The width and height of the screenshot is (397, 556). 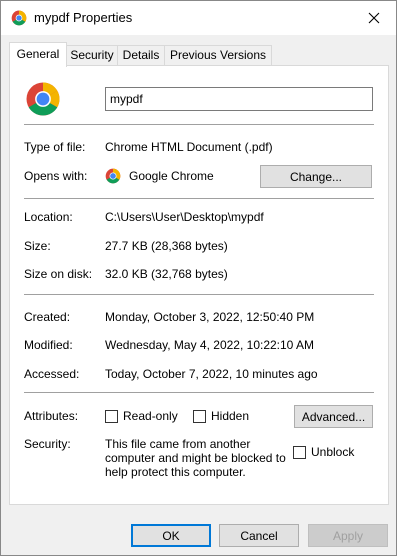 I want to click on security-message-line: help protect this computer., so click(x=175, y=472).